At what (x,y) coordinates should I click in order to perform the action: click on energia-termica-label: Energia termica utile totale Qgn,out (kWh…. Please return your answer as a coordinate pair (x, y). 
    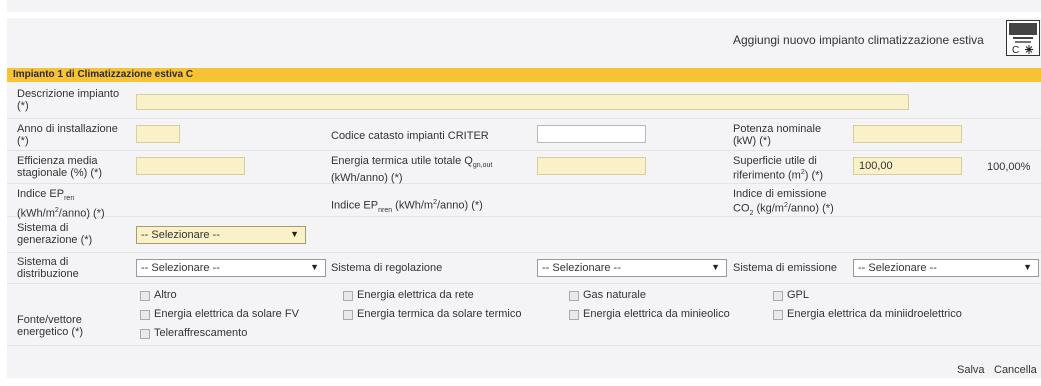
    Looking at the image, I should click on (412, 170).